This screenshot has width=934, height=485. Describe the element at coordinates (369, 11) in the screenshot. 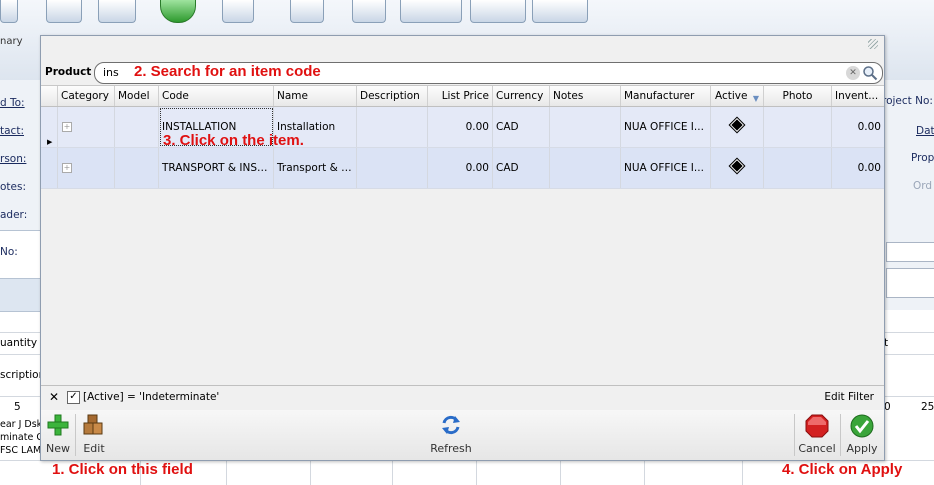

I see `ribbon-page2-icon` at that location.